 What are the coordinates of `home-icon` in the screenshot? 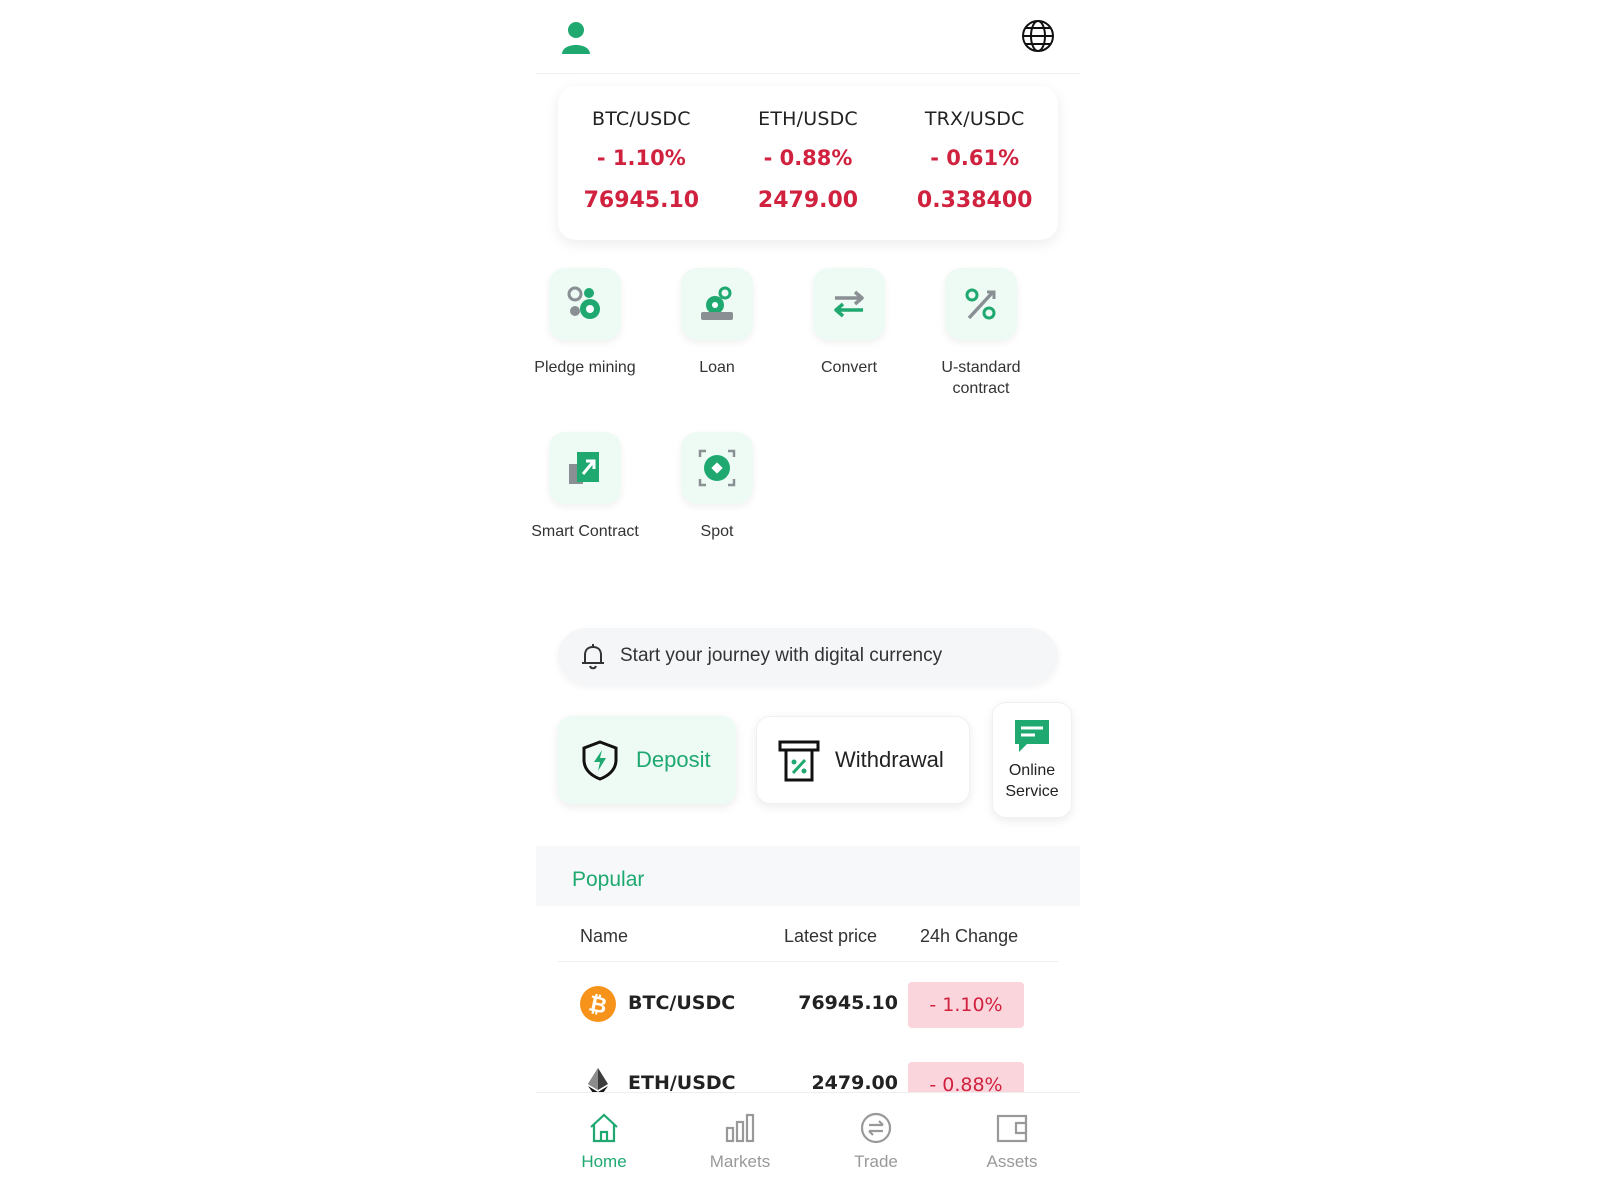 It's located at (604, 1128).